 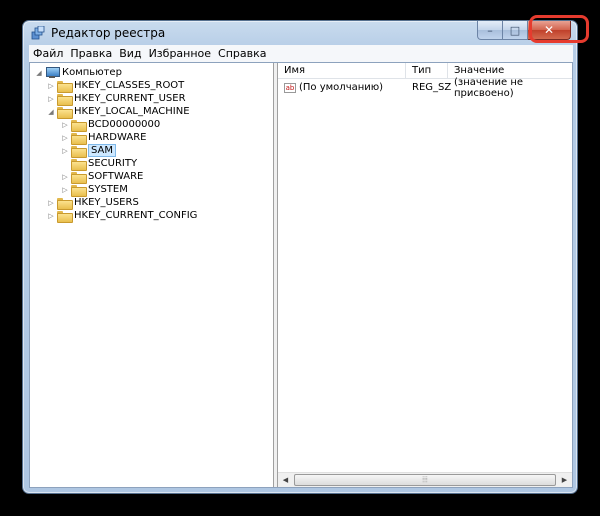 What do you see at coordinates (130, 53) in the screenshot?
I see `menu-view: Вид` at bounding box center [130, 53].